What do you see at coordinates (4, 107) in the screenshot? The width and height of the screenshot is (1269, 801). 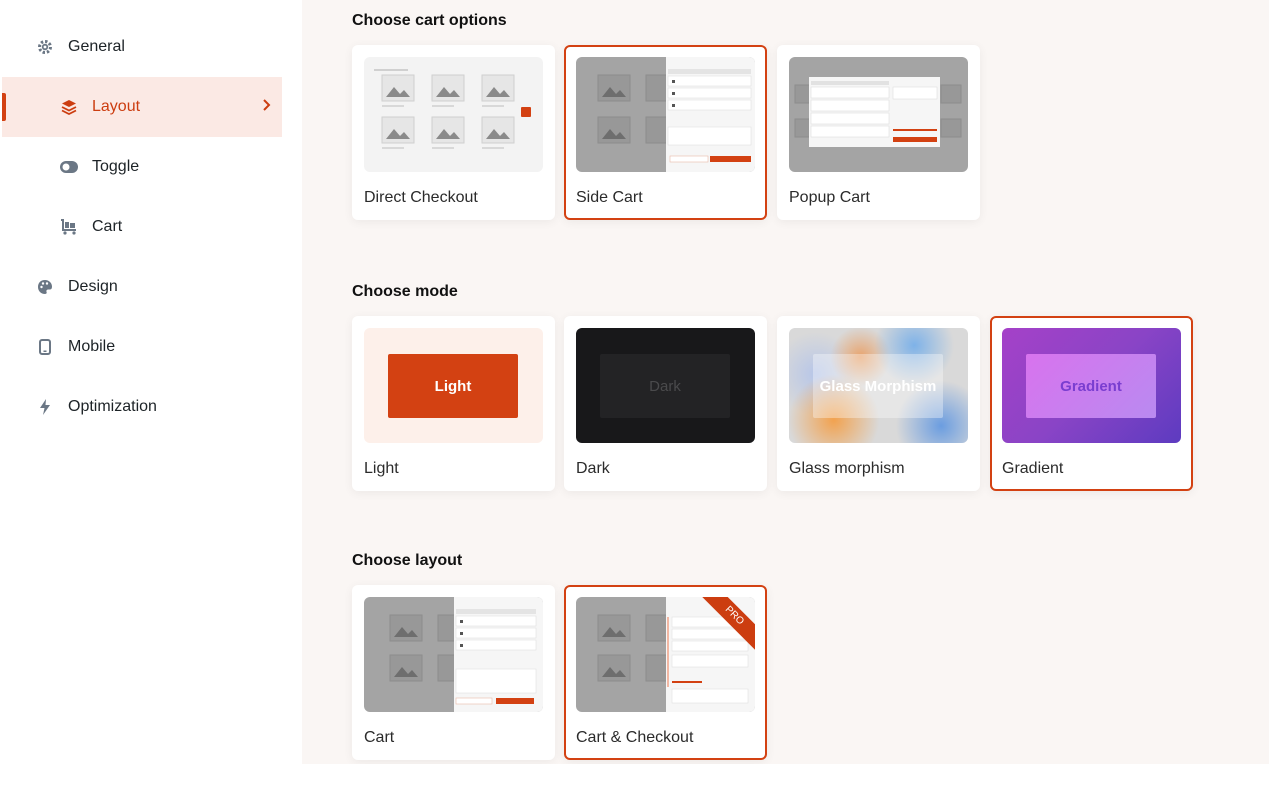 I see `active-indicator` at bounding box center [4, 107].